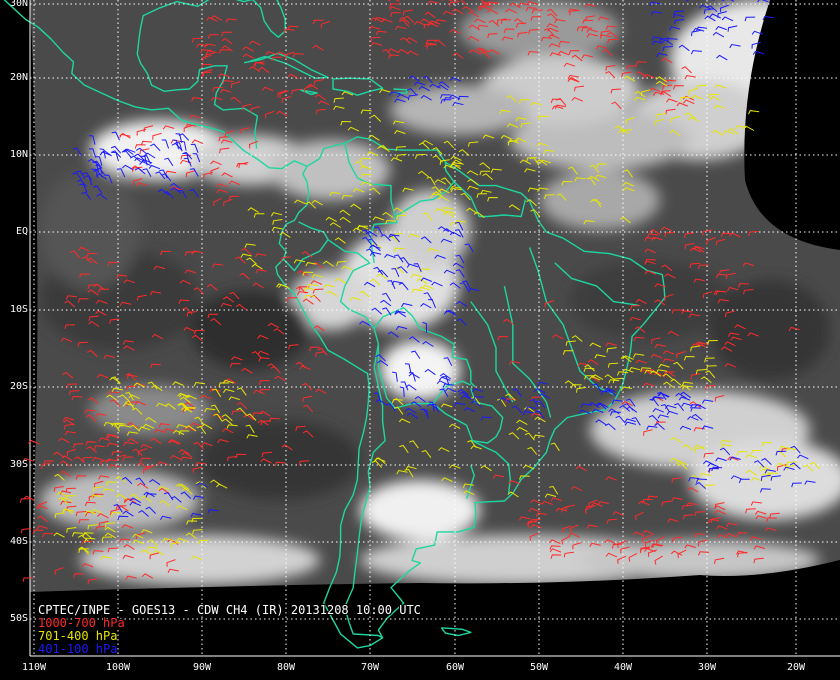 This screenshot has height=680, width=840. Describe the element at coordinates (707, 667) in the screenshot. I see `lon-label: 30W` at that location.